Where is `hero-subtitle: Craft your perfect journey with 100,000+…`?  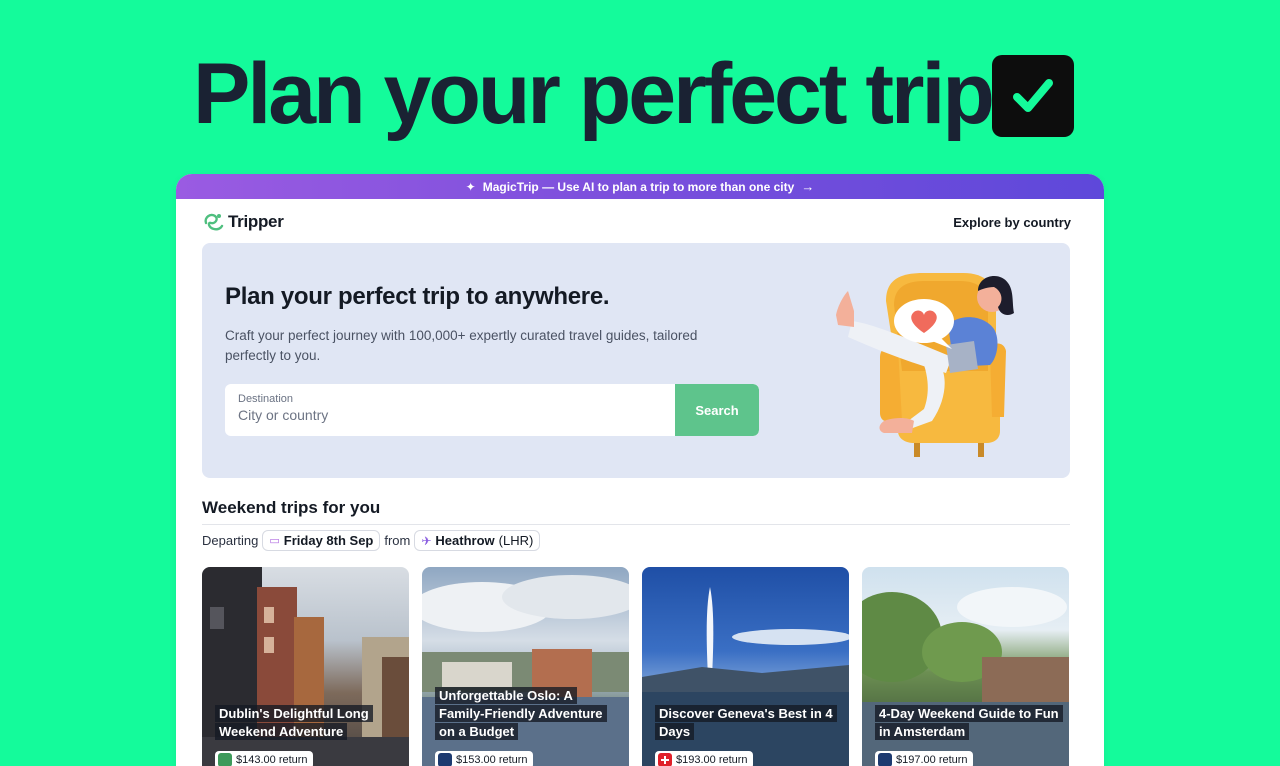
hero-subtitle: Craft your perfect journey with 100,000+… is located at coordinates (461, 345).